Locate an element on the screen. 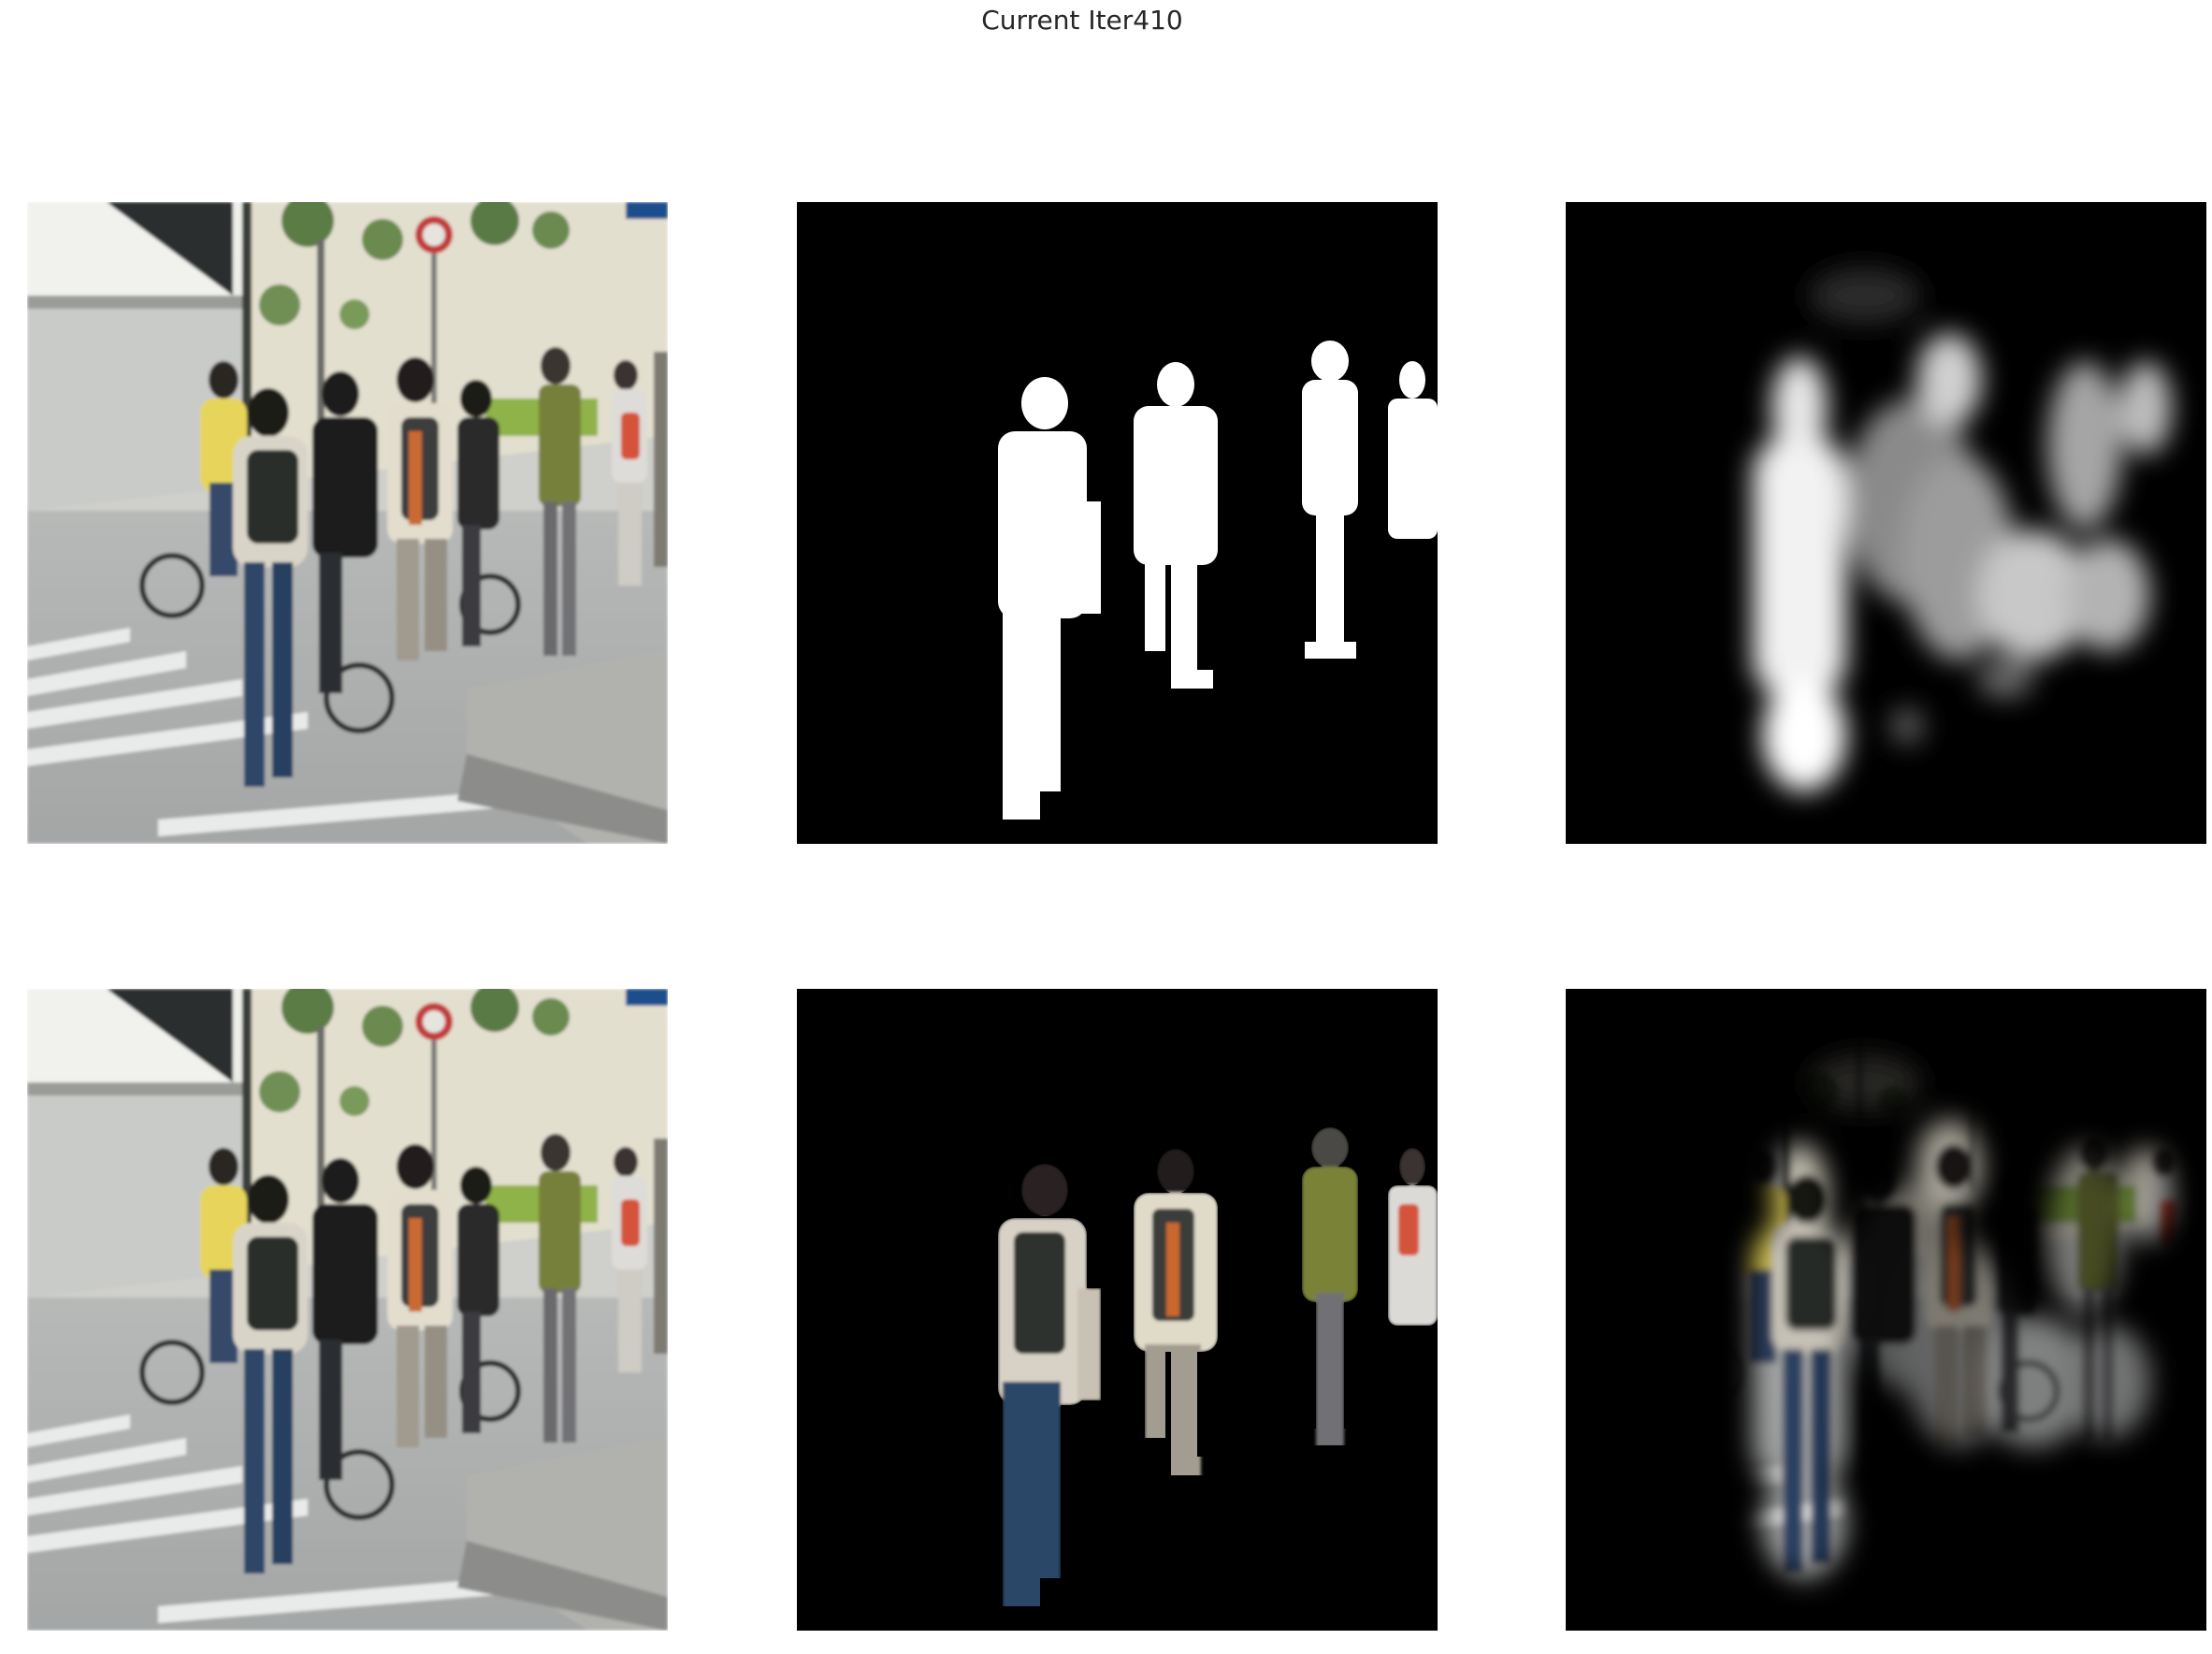 This screenshot has height=1654, width=2212. input-image-copy is located at coordinates (348, 1310).